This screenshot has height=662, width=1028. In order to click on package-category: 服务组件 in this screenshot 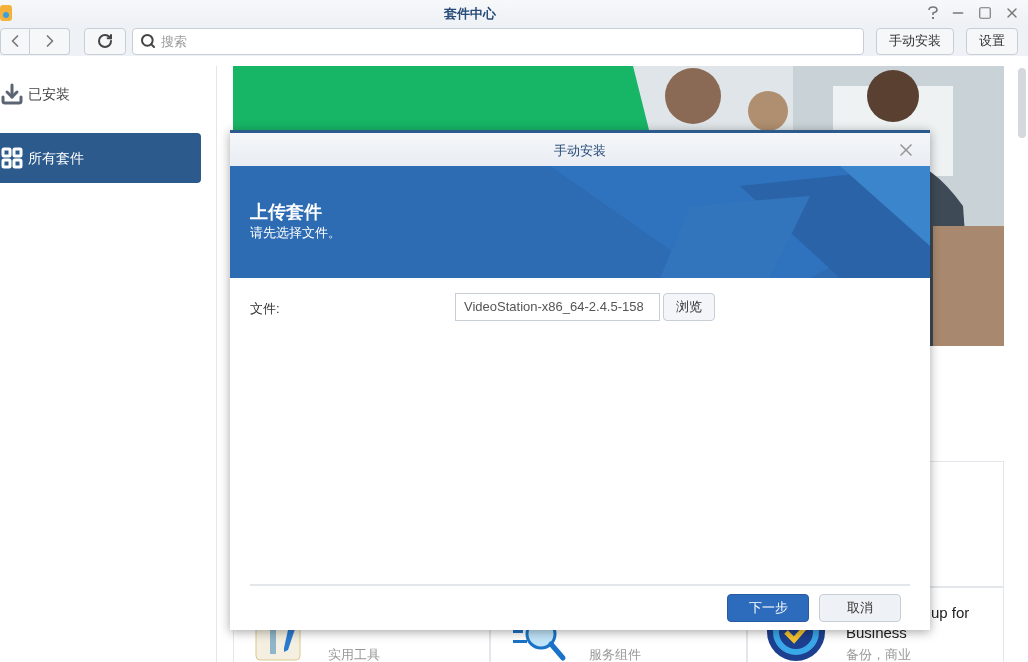, I will do `click(615, 654)`.